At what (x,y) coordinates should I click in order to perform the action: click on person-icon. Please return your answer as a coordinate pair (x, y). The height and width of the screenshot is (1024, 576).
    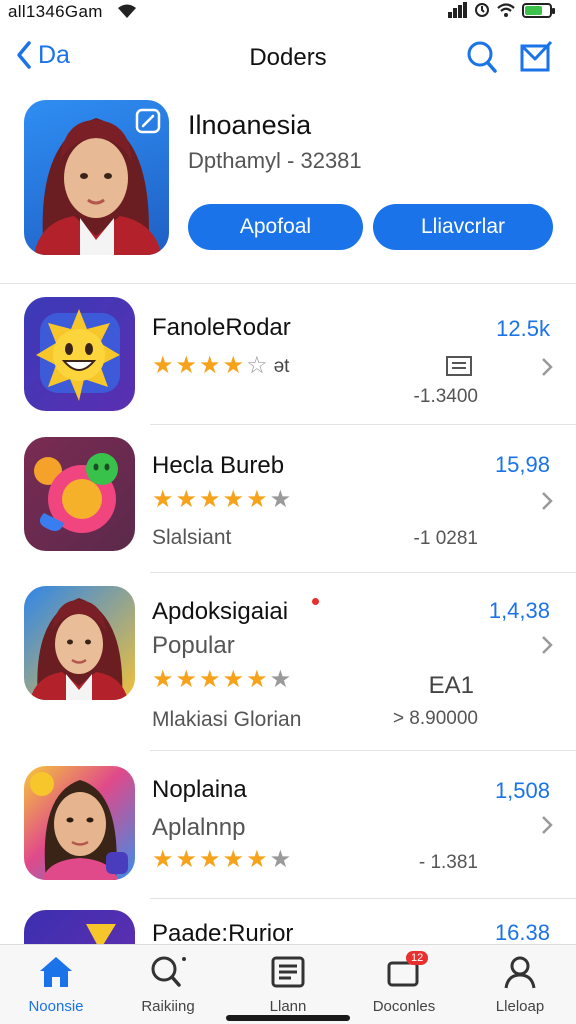
    Looking at the image, I should click on (520, 972).